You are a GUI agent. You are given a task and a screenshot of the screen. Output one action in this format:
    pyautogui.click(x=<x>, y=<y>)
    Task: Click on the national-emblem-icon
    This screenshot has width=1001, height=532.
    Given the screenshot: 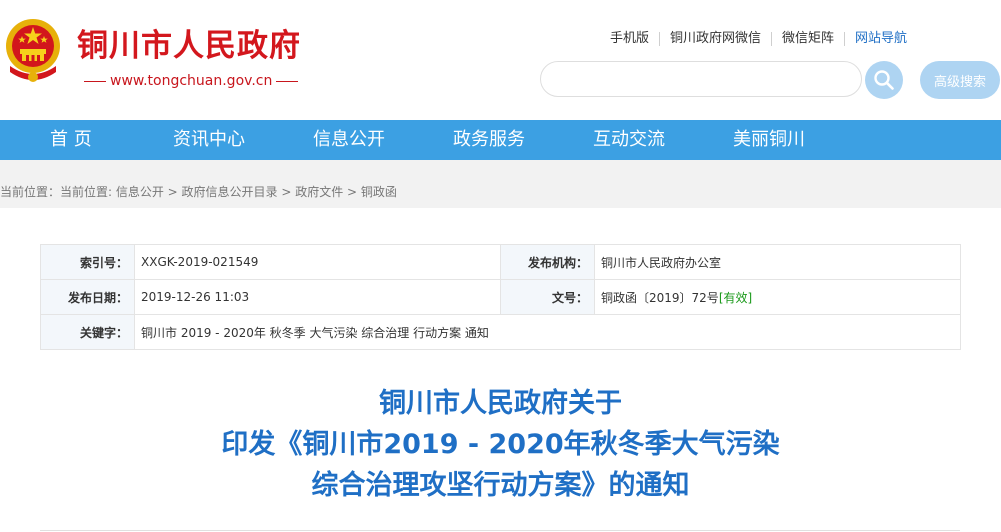 What is the action you would take?
    pyautogui.click(x=33, y=50)
    